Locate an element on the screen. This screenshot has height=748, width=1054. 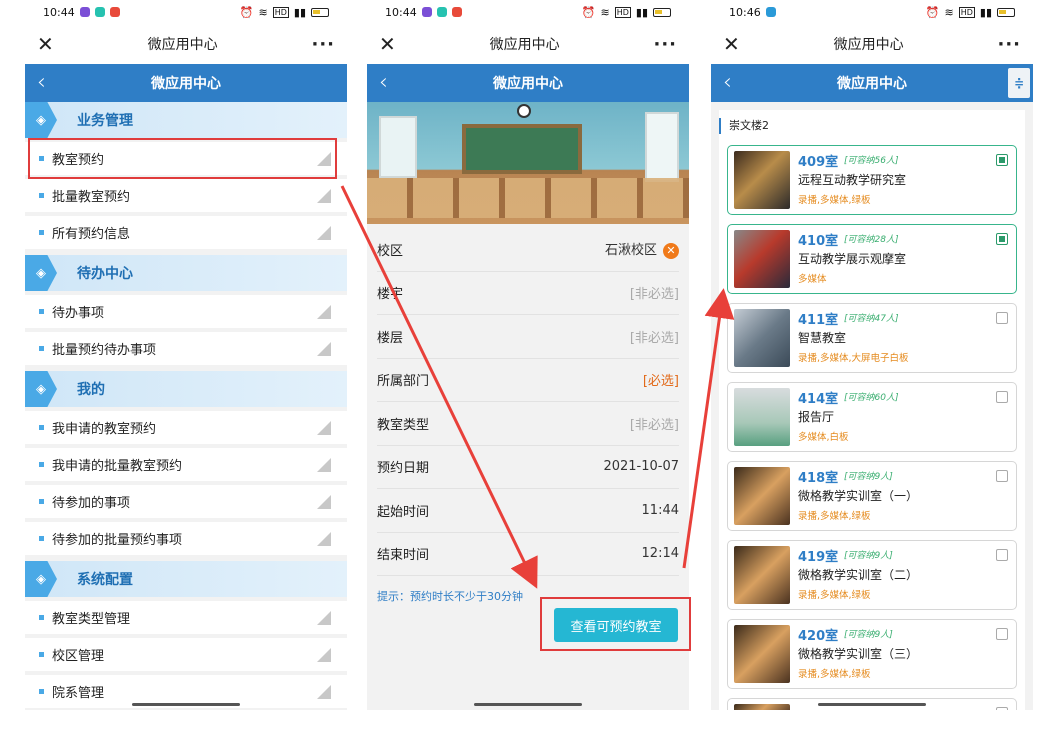
menu-item-pending-events: 待参加的事项 is located at coordinates (186, 501).